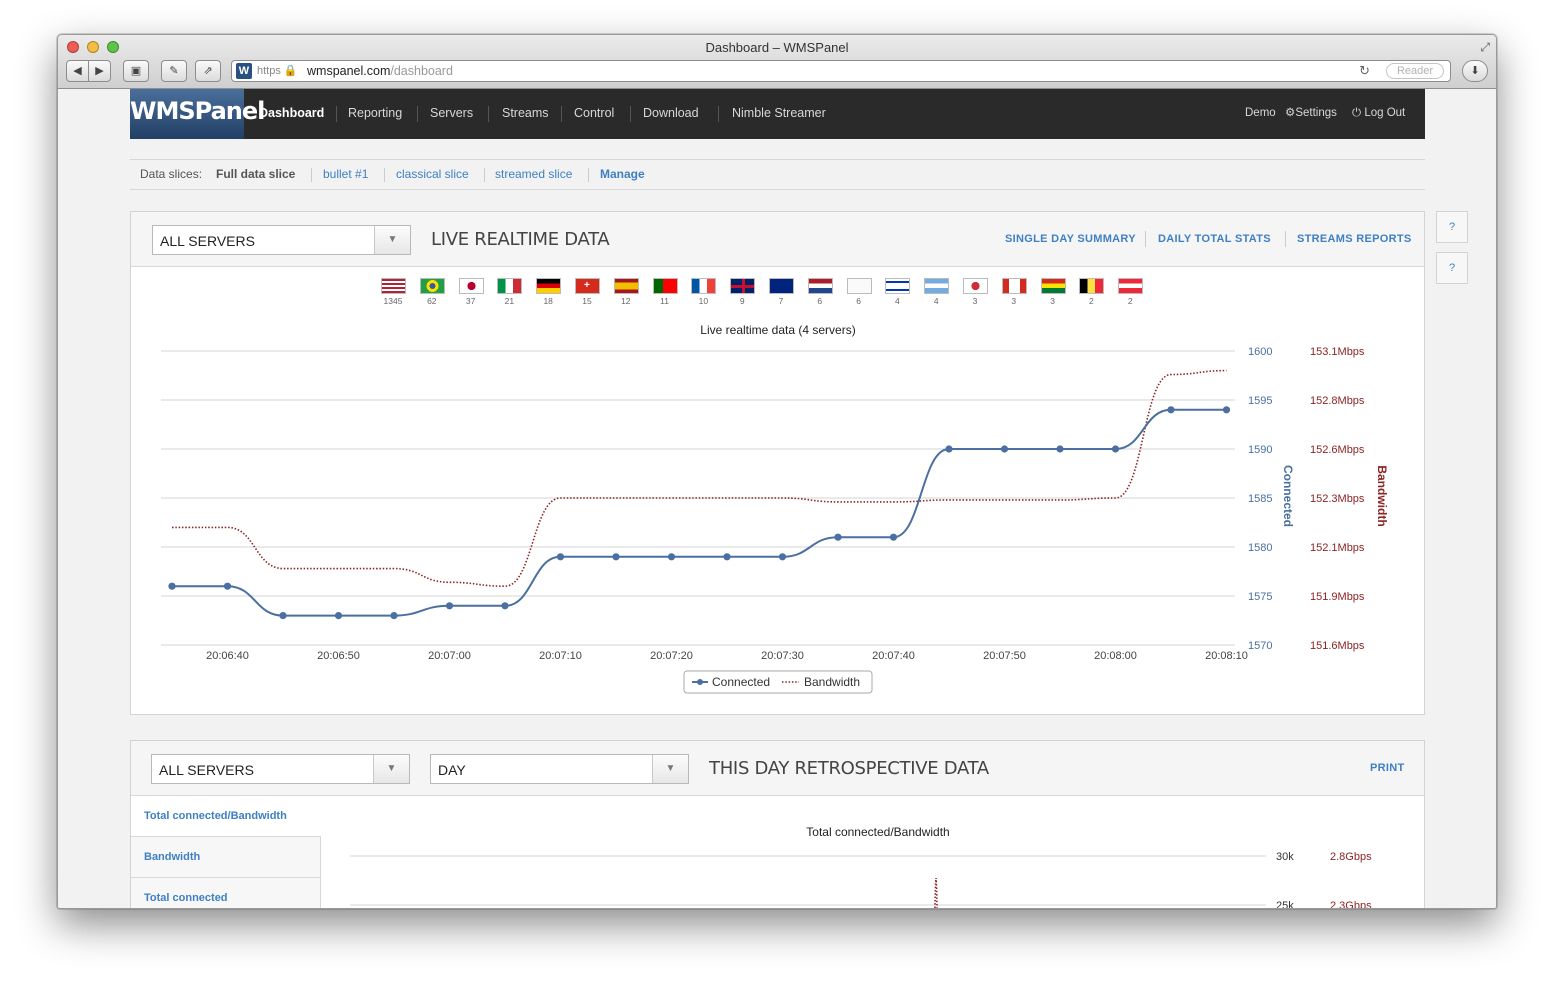 The image size is (1554, 988). What do you see at coordinates (1378, 114) in the screenshot?
I see `logout-link: ⏻ Log Out` at bounding box center [1378, 114].